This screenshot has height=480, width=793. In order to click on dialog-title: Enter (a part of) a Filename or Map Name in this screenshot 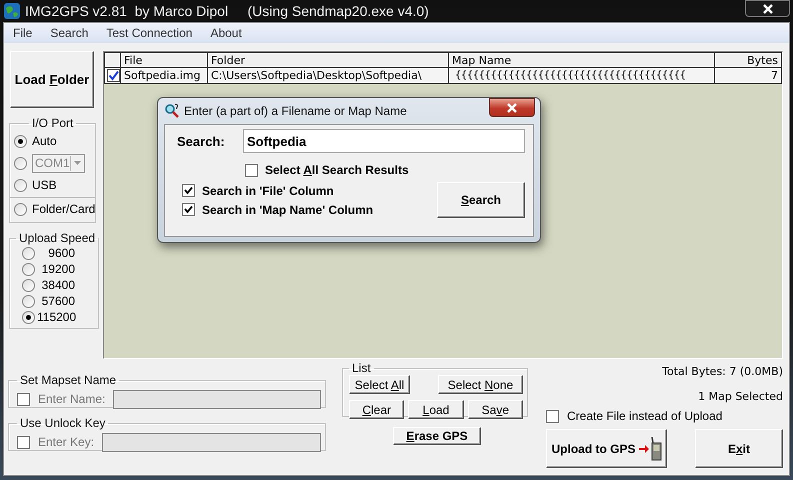, I will do `click(295, 111)`.